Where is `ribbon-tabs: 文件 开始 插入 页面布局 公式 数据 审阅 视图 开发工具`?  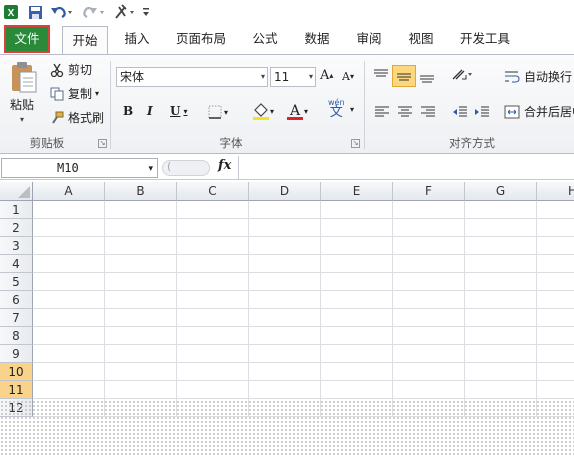 ribbon-tabs: 文件 开始 插入 页面布局 公式 数据 审阅 视图 开发工具 is located at coordinates (287, 39).